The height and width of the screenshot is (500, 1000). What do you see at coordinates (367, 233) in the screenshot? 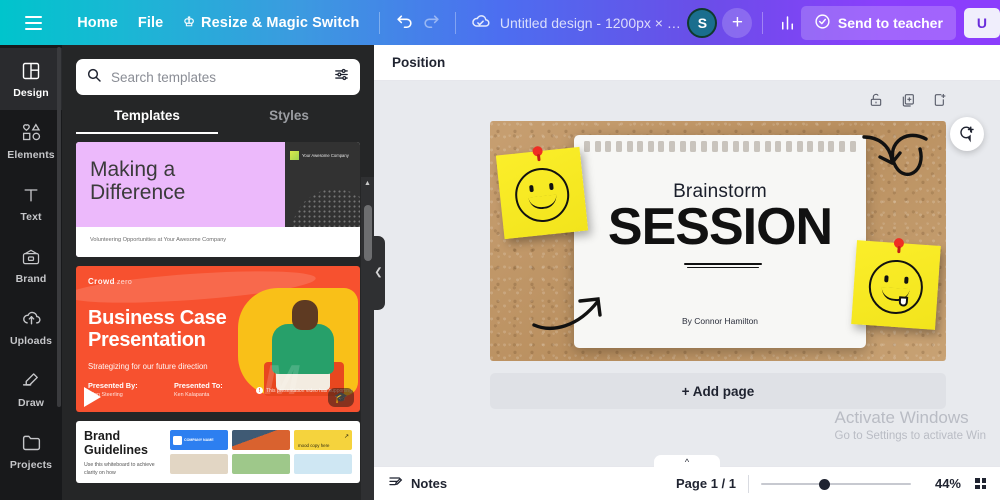
I see `scrollbar-thumb` at bounding box center [367, 233].